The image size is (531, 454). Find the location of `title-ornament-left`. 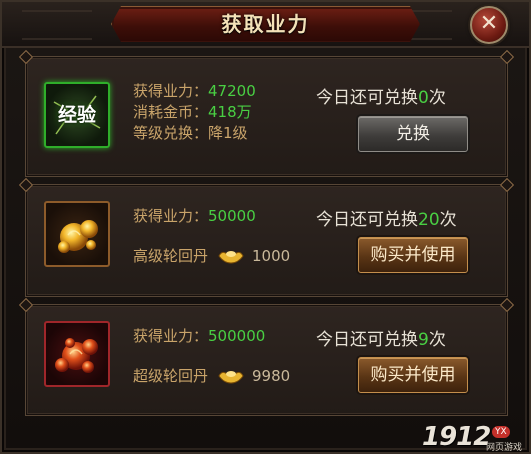

title-ornament-left is located at coordinates (57, 25).